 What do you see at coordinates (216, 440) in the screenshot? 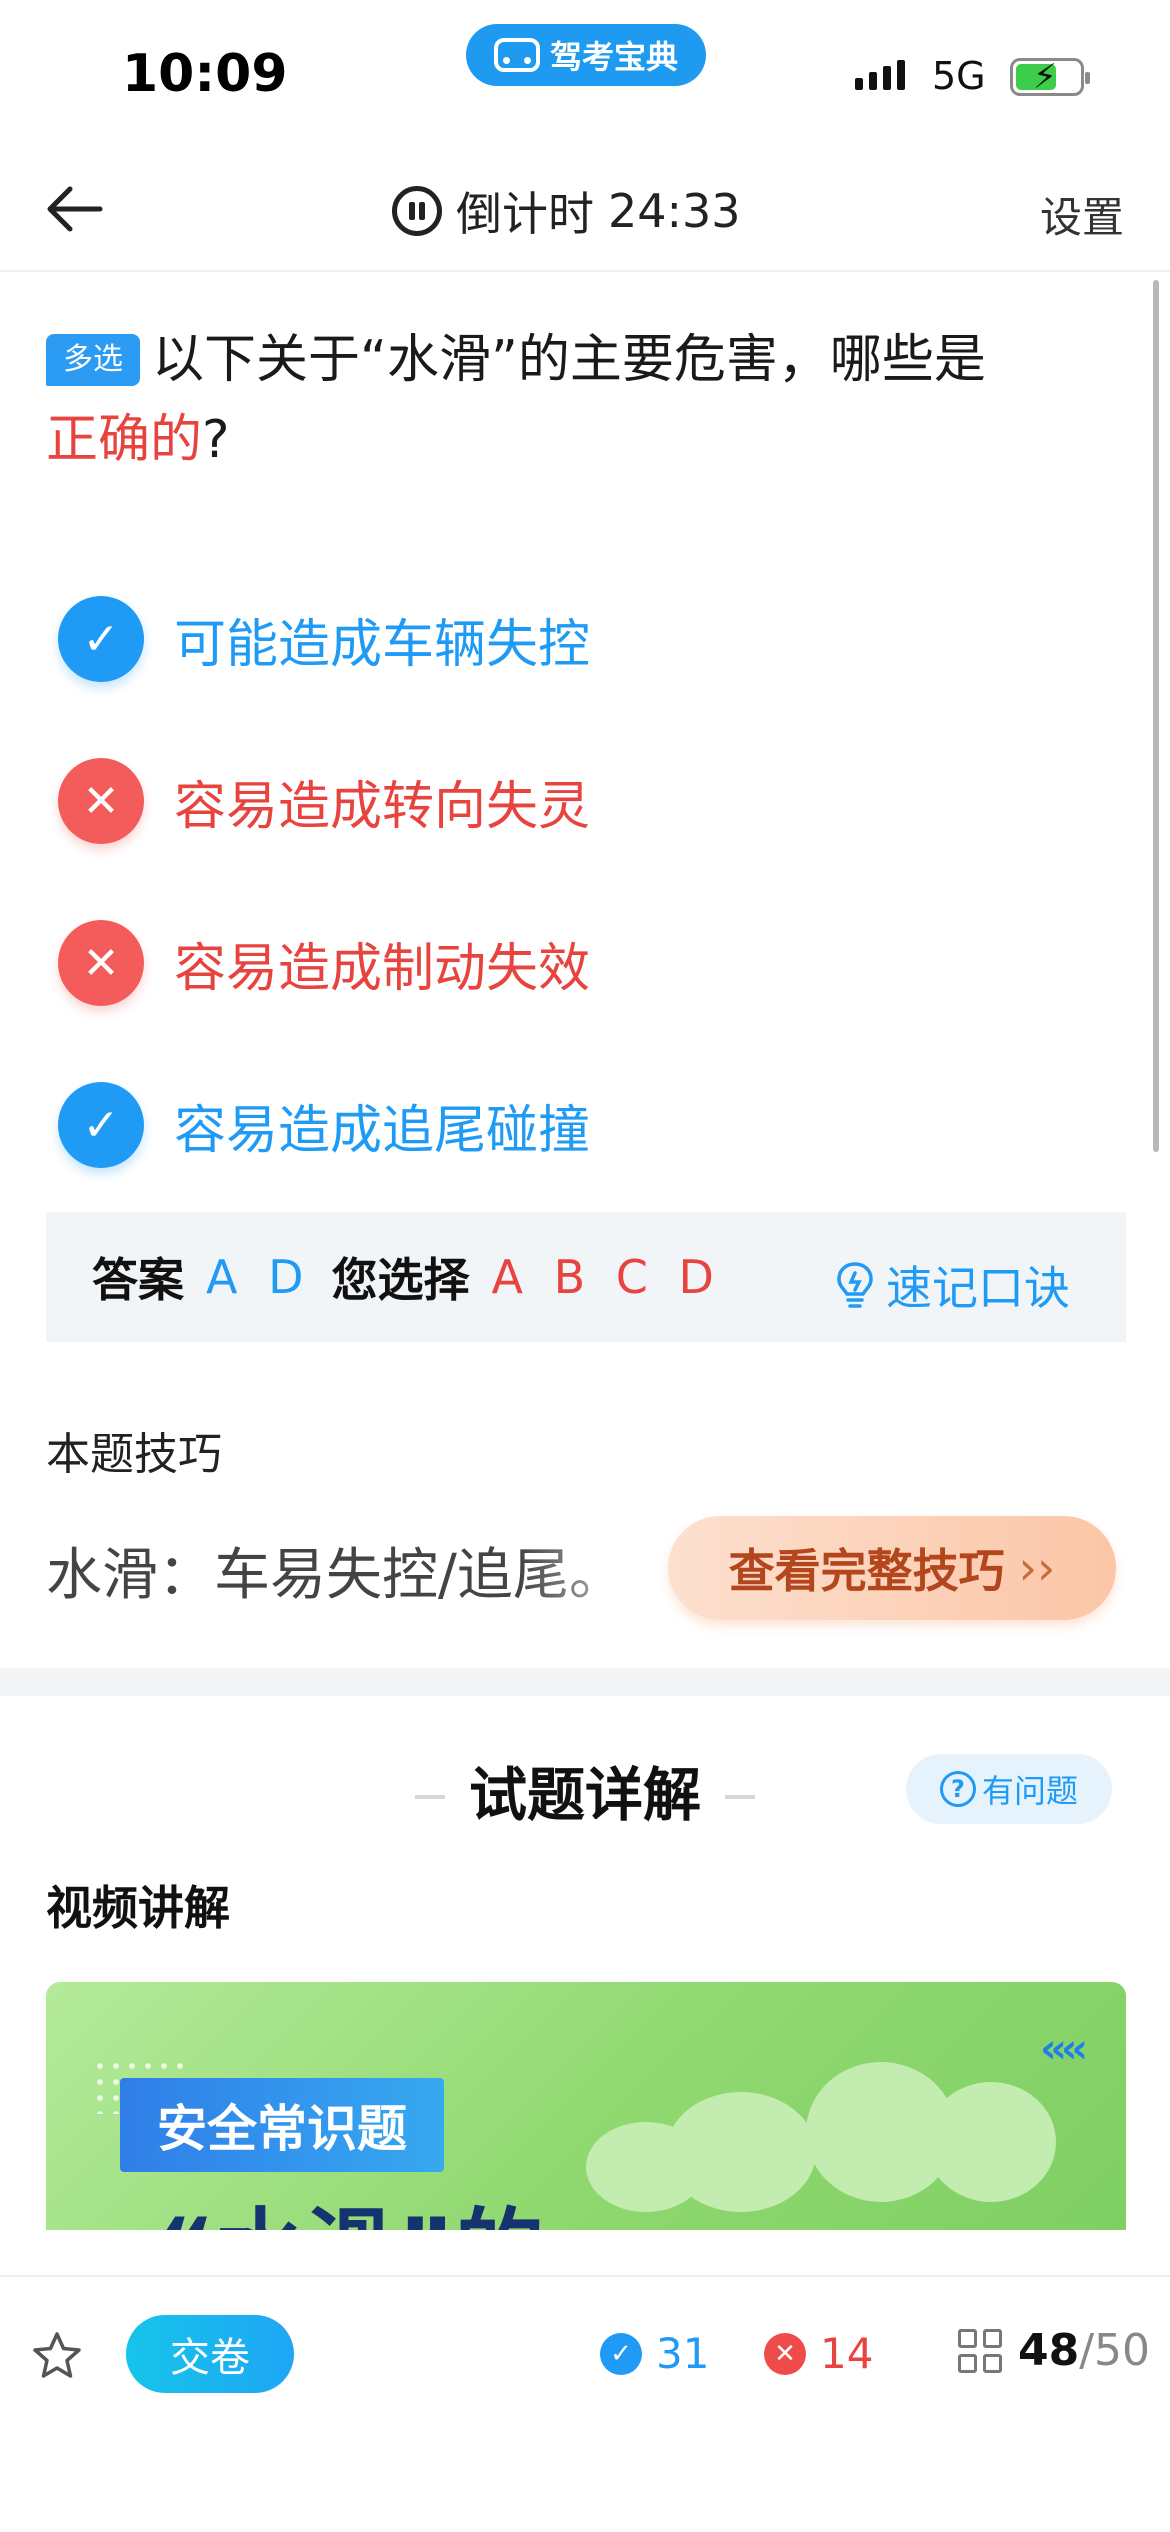
I see `question-end: ?` at bounding box center [216, 440].